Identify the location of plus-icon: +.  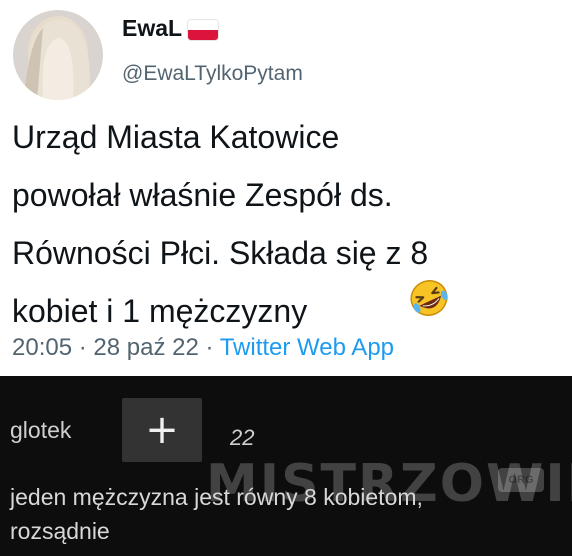
(162, 430).